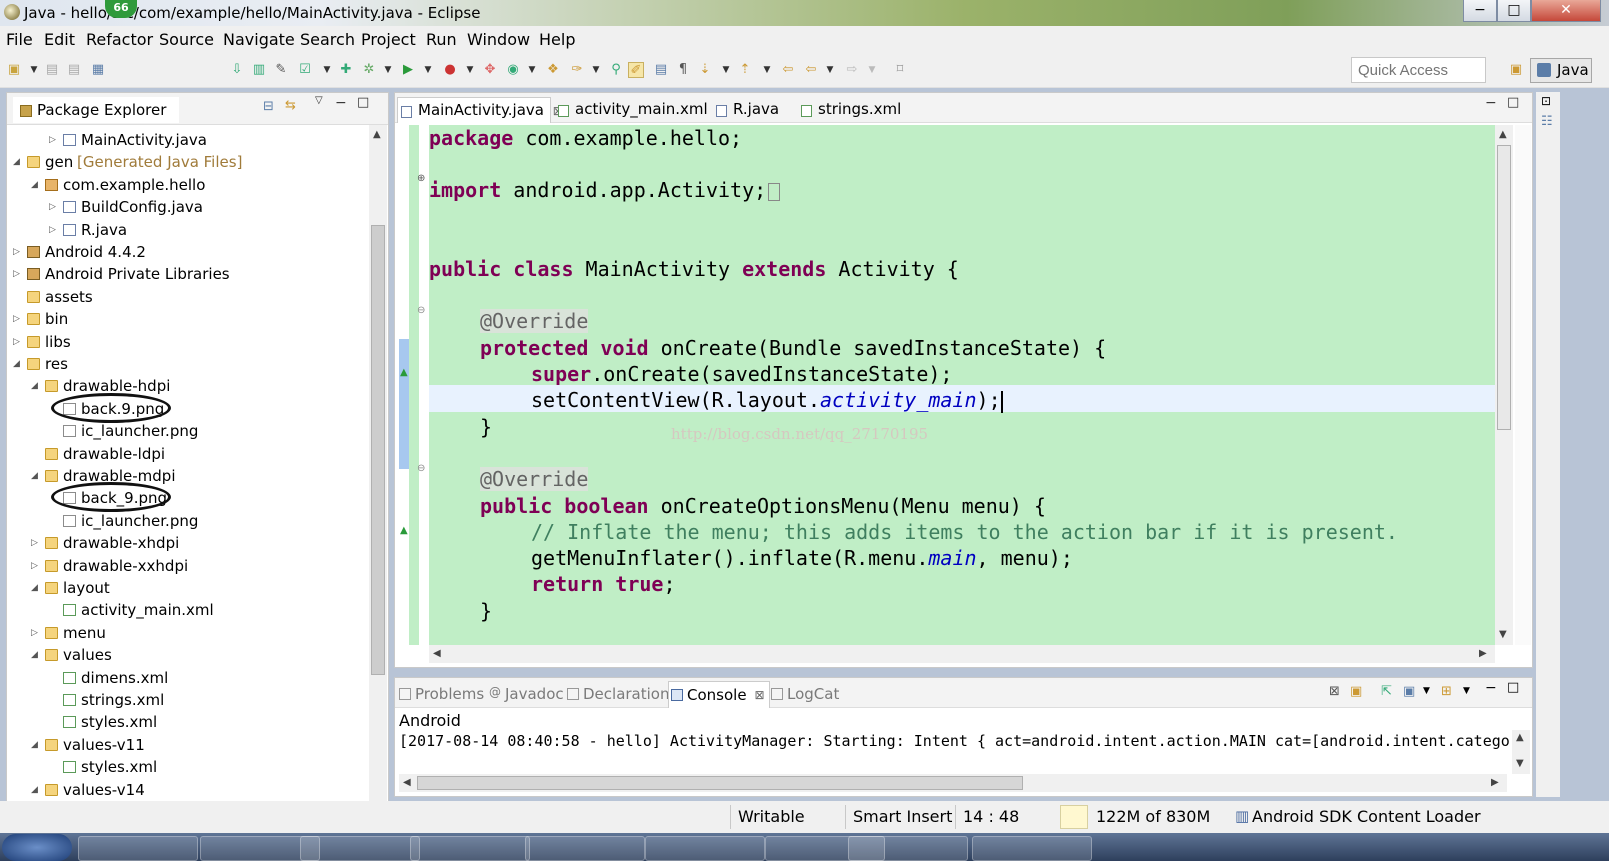 Image resolution: width=1609 pixels, height=861 pixels. I want to click on quick-access-input, so click(1418, 70).